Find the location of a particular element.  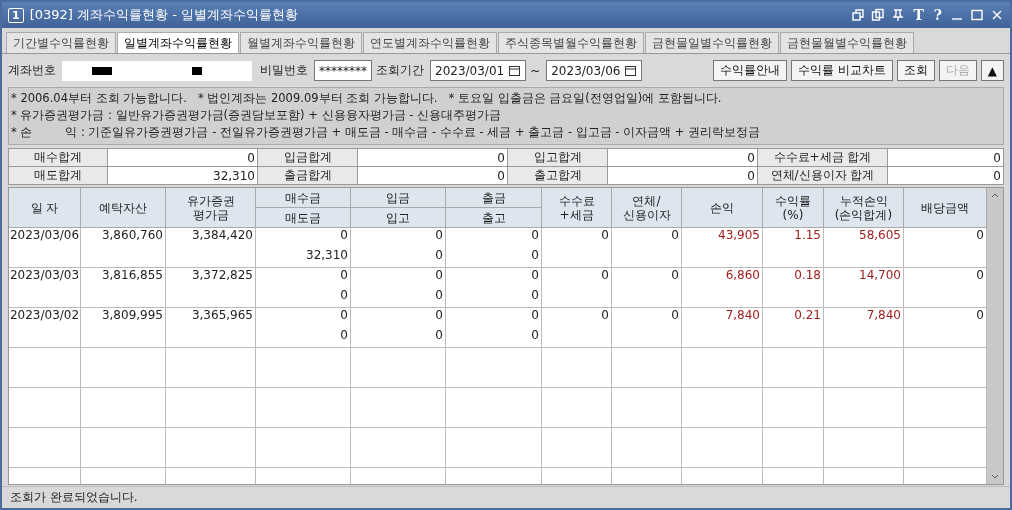

column-header: 배당금액 is located at coordinates (945, 208).